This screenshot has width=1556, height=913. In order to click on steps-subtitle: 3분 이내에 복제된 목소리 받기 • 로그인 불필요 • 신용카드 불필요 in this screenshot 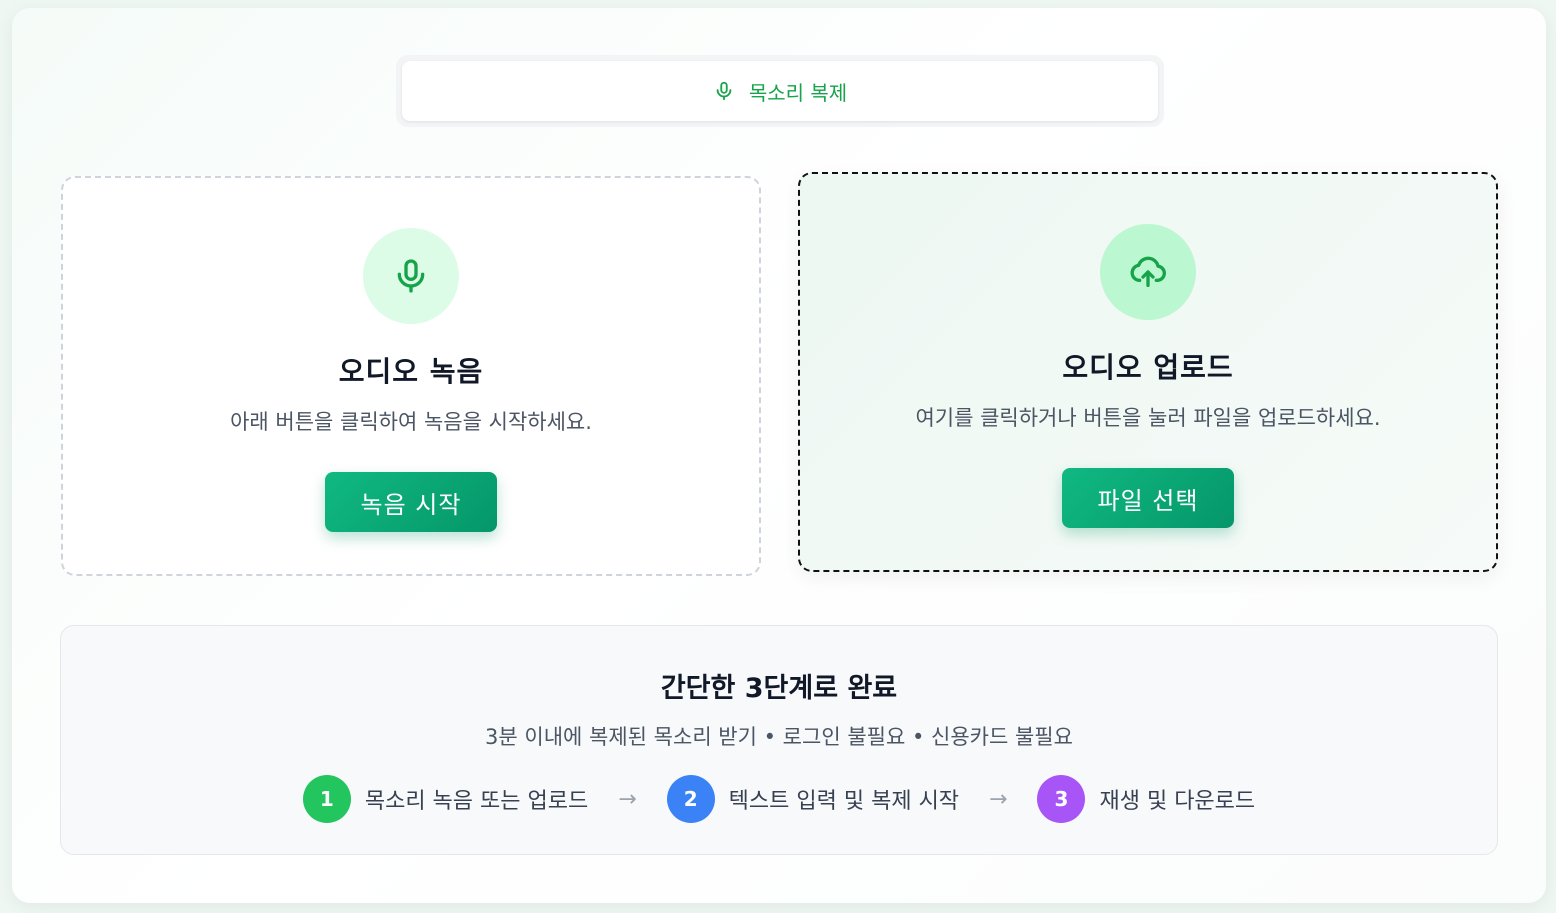, I will do `click(779, 737)`.